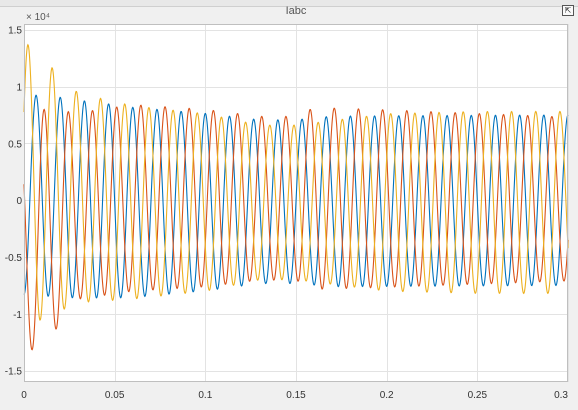  What do you see at coordinates (15, 144) in the screenshot?
I see `y-tick-label: 0.5` at bounding box center [15, 144].